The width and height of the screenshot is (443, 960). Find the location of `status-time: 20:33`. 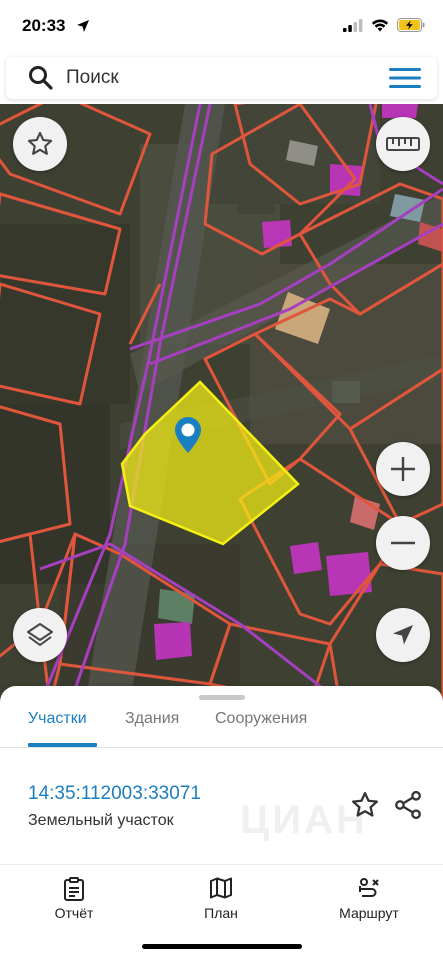

status-time: 20:33 is located at coordinates (44, 25).